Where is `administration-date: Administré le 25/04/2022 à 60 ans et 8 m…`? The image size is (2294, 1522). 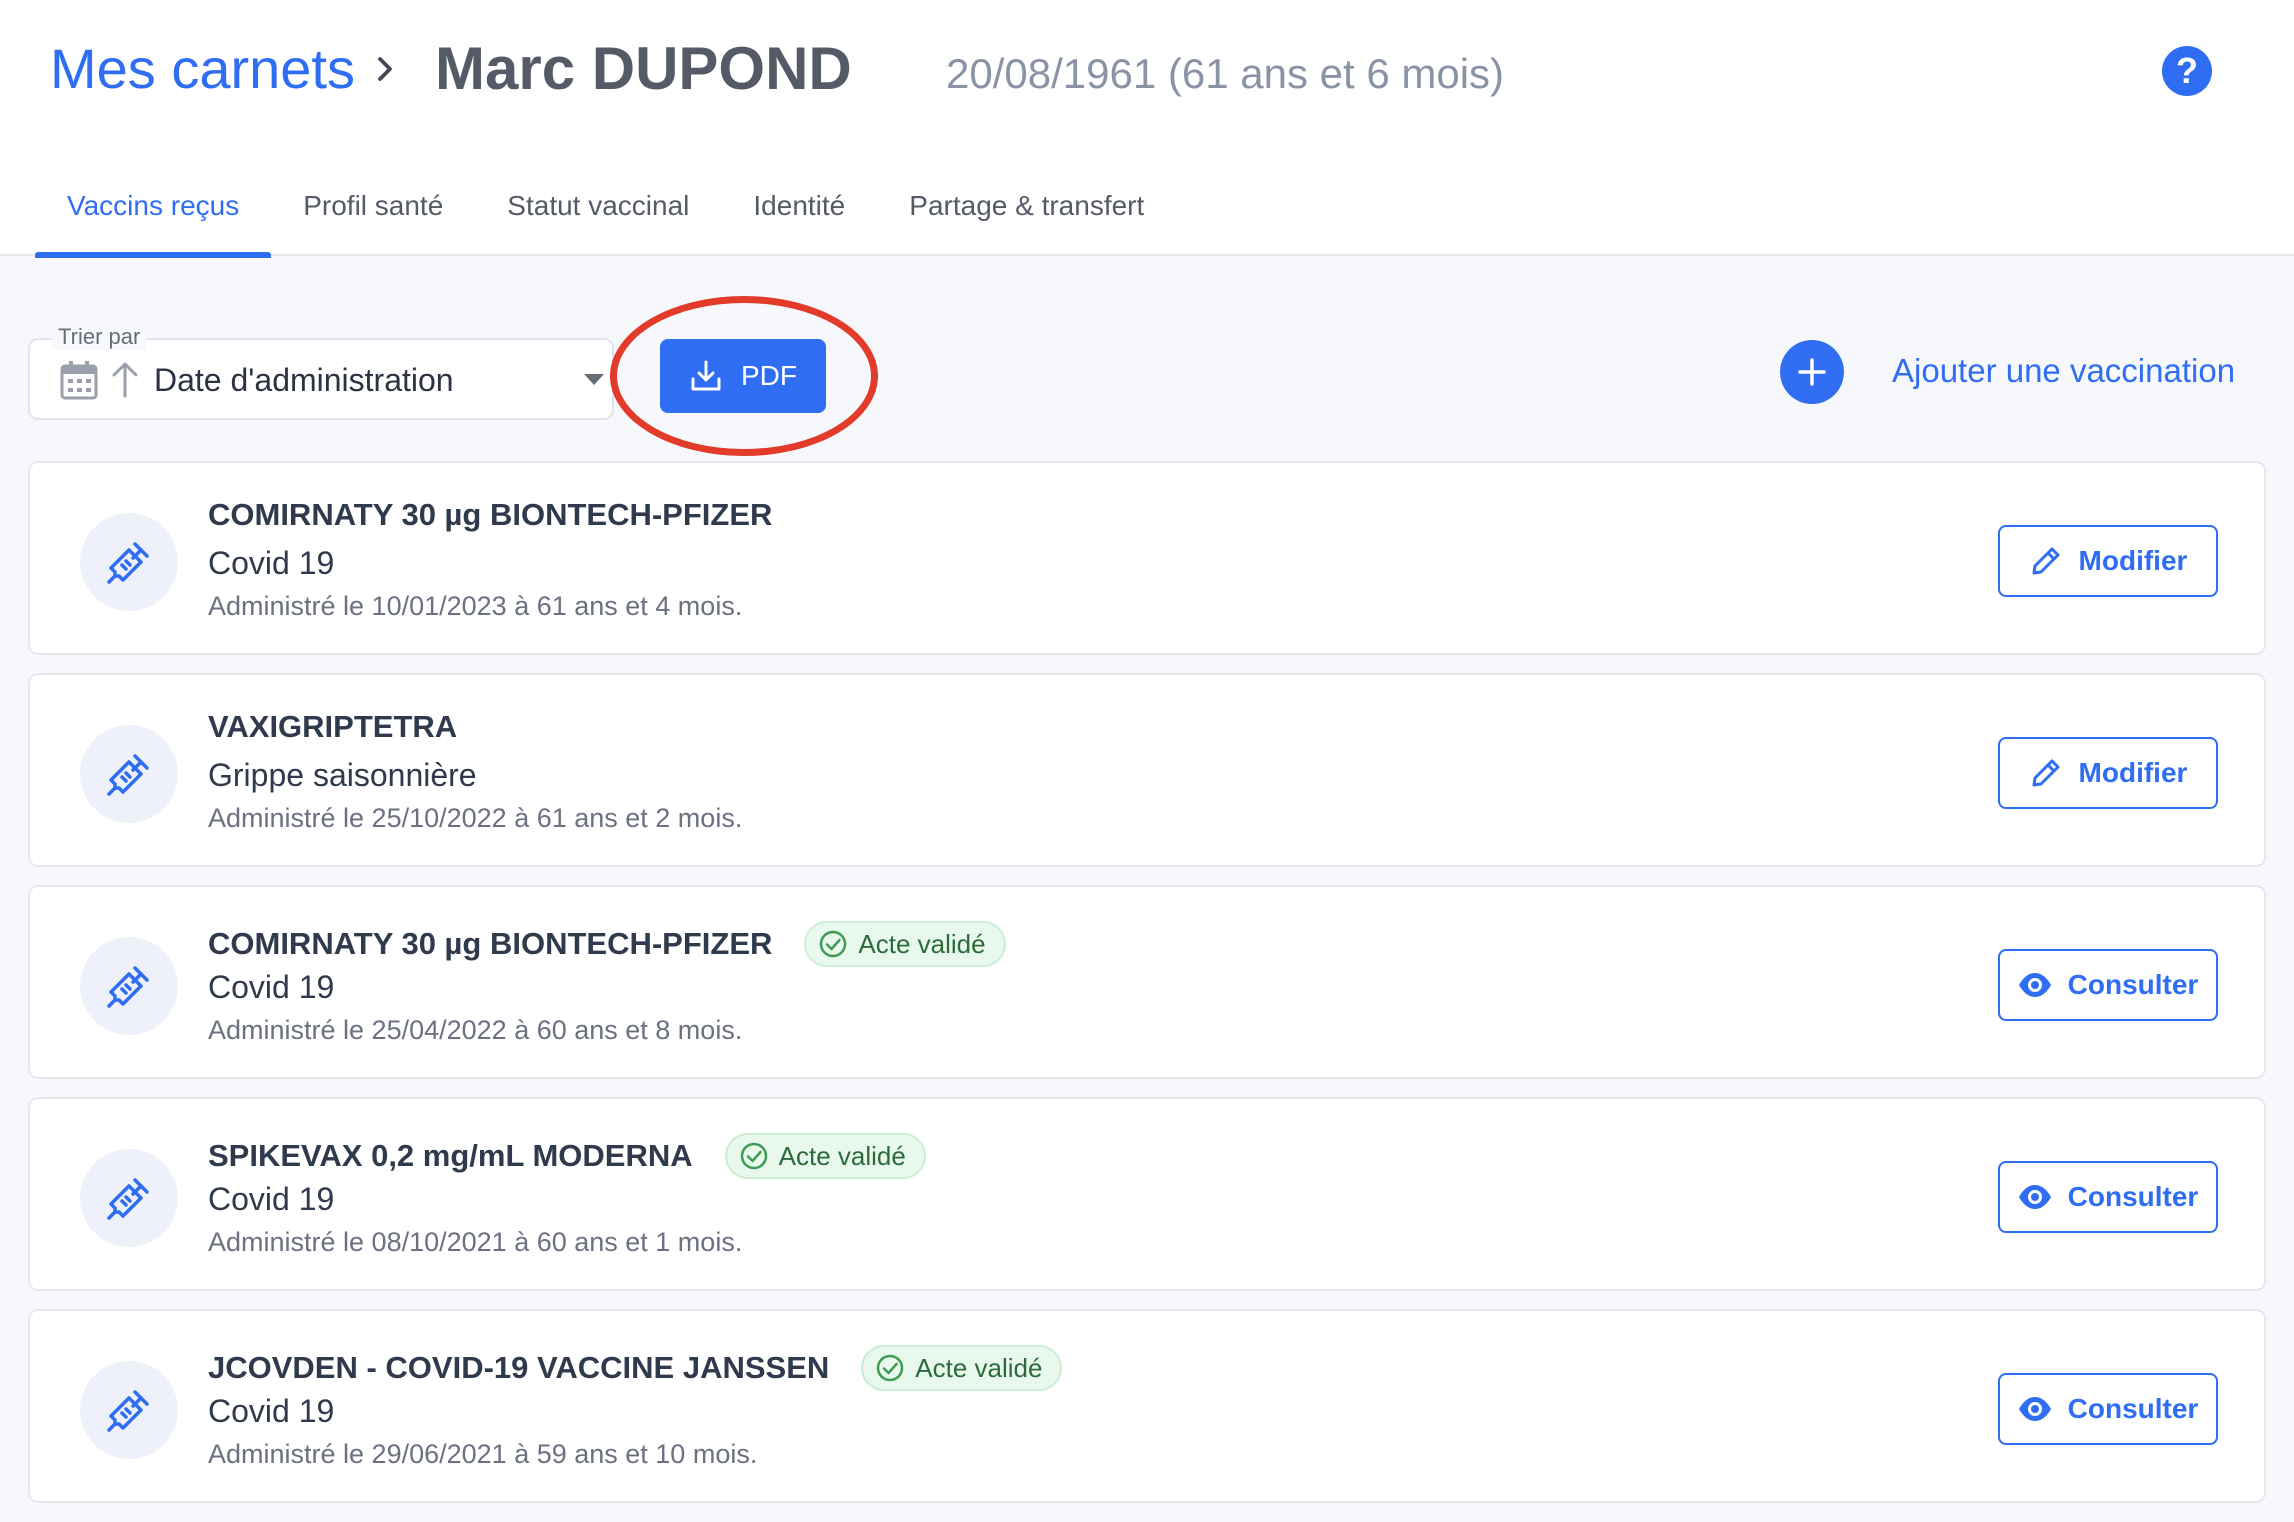 administration-date: Administré le 25/04/2022 à 60 ans et 8 m… is located at coordinates (475, 1030).